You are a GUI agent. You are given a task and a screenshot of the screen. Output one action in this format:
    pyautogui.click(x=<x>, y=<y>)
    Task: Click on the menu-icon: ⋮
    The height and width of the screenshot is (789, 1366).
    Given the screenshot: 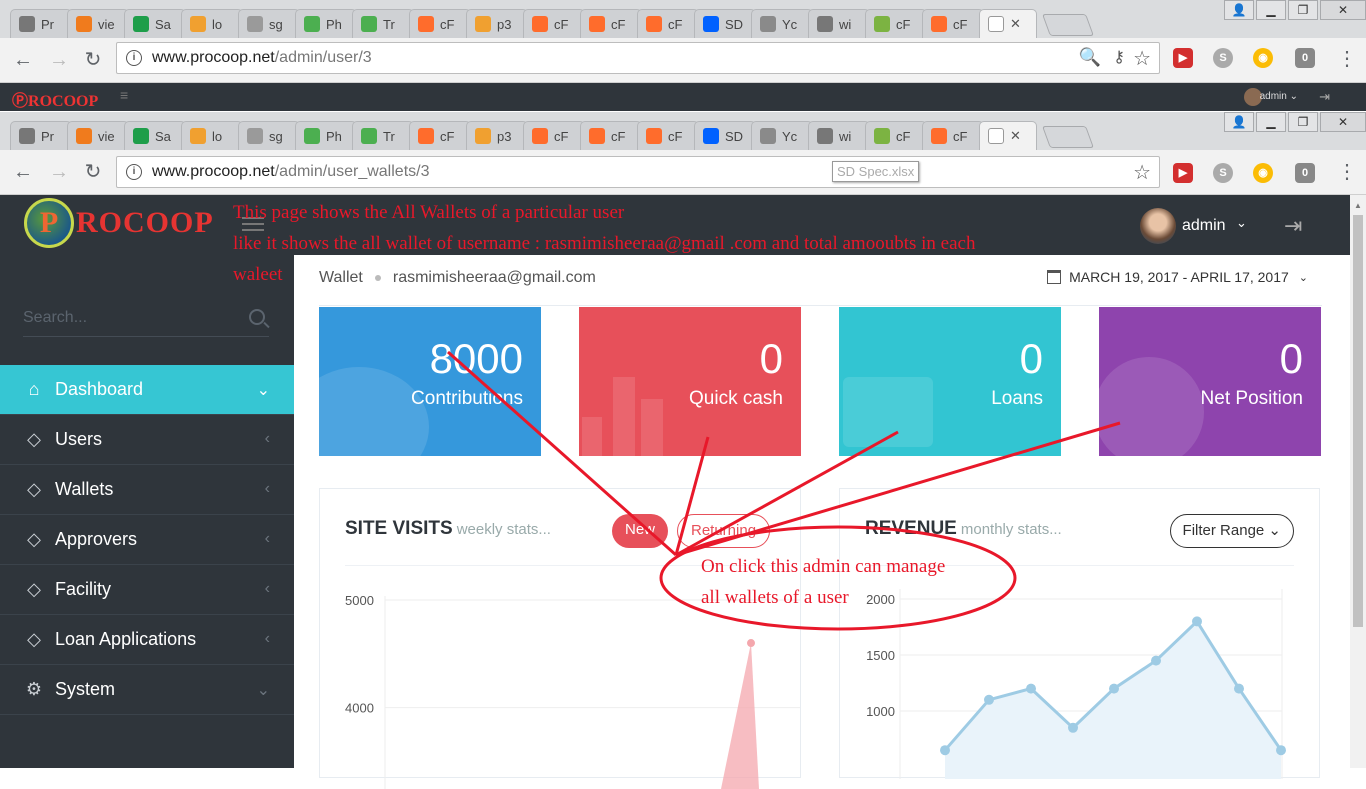 What is the action you would take?
    pyautogui.click(x=1347, y=59)
    